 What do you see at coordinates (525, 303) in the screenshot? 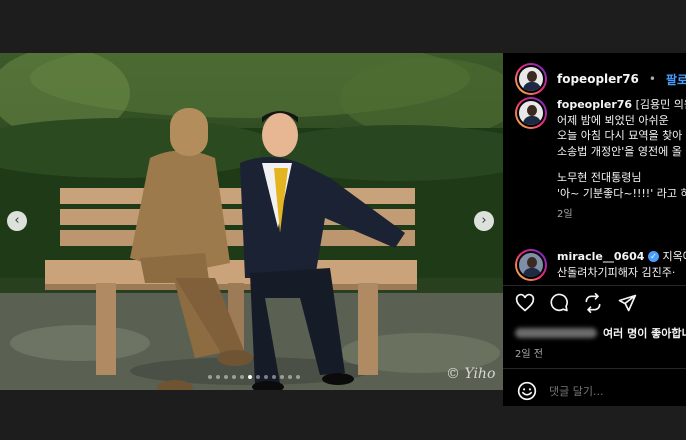
I see `heart-icon` at bounding box center [525, 303].